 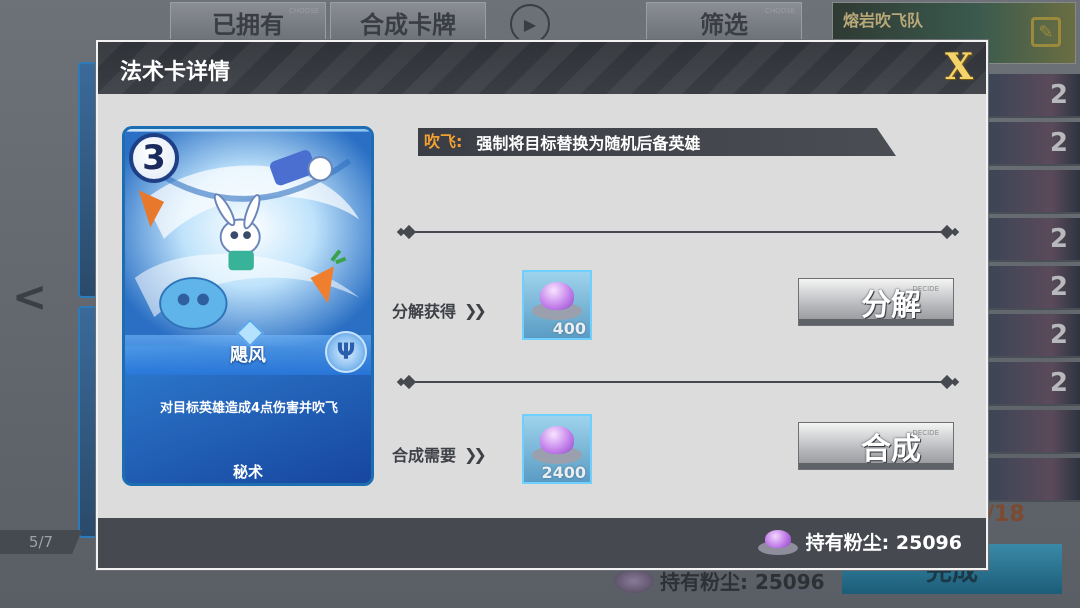 What do you see at coordinates (1005, 514) in the screenshot?
I see `deck-progress: /18` at bounding box center [1005, 514].